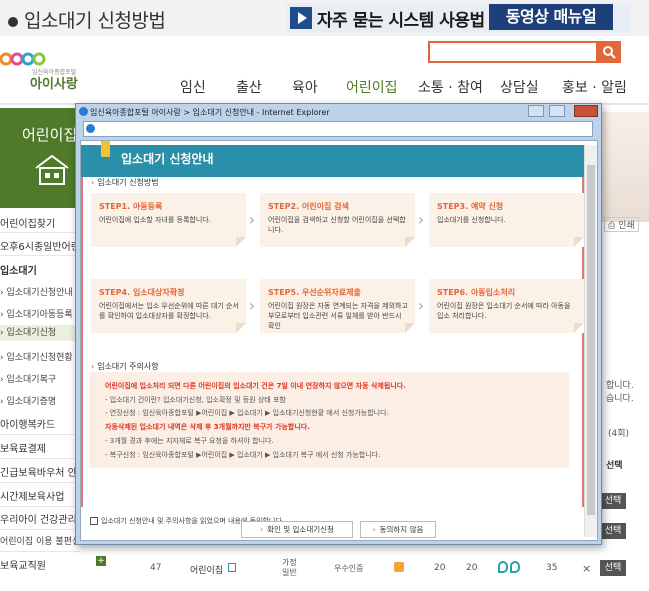 The image size is (649, 591). Describe the element at coordinates (372, 87) in the screenshot. I see `nav-item-daycare: 어린이집` at that location.